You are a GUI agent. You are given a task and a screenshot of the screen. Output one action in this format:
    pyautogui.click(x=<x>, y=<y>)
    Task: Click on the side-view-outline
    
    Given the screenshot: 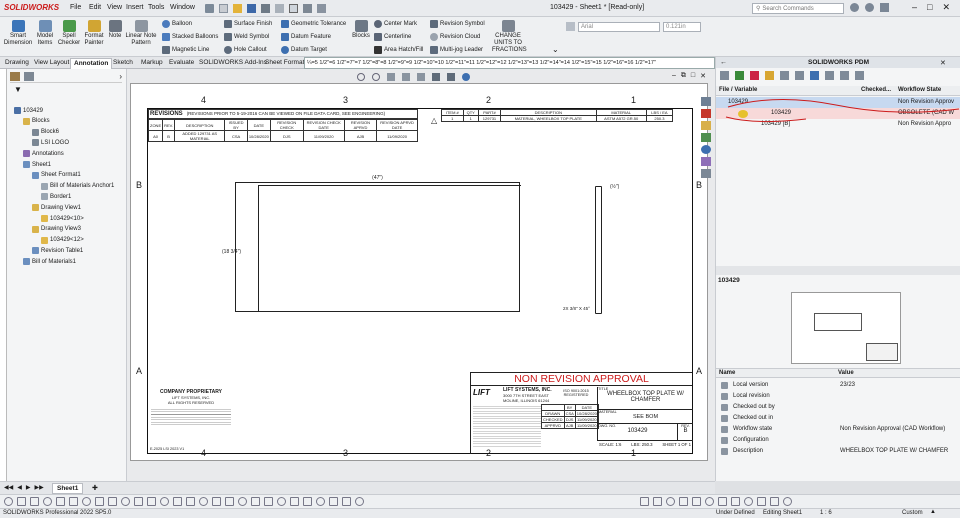 What is the action you would take?
    pyautogui.click(x=598, y=250)
    